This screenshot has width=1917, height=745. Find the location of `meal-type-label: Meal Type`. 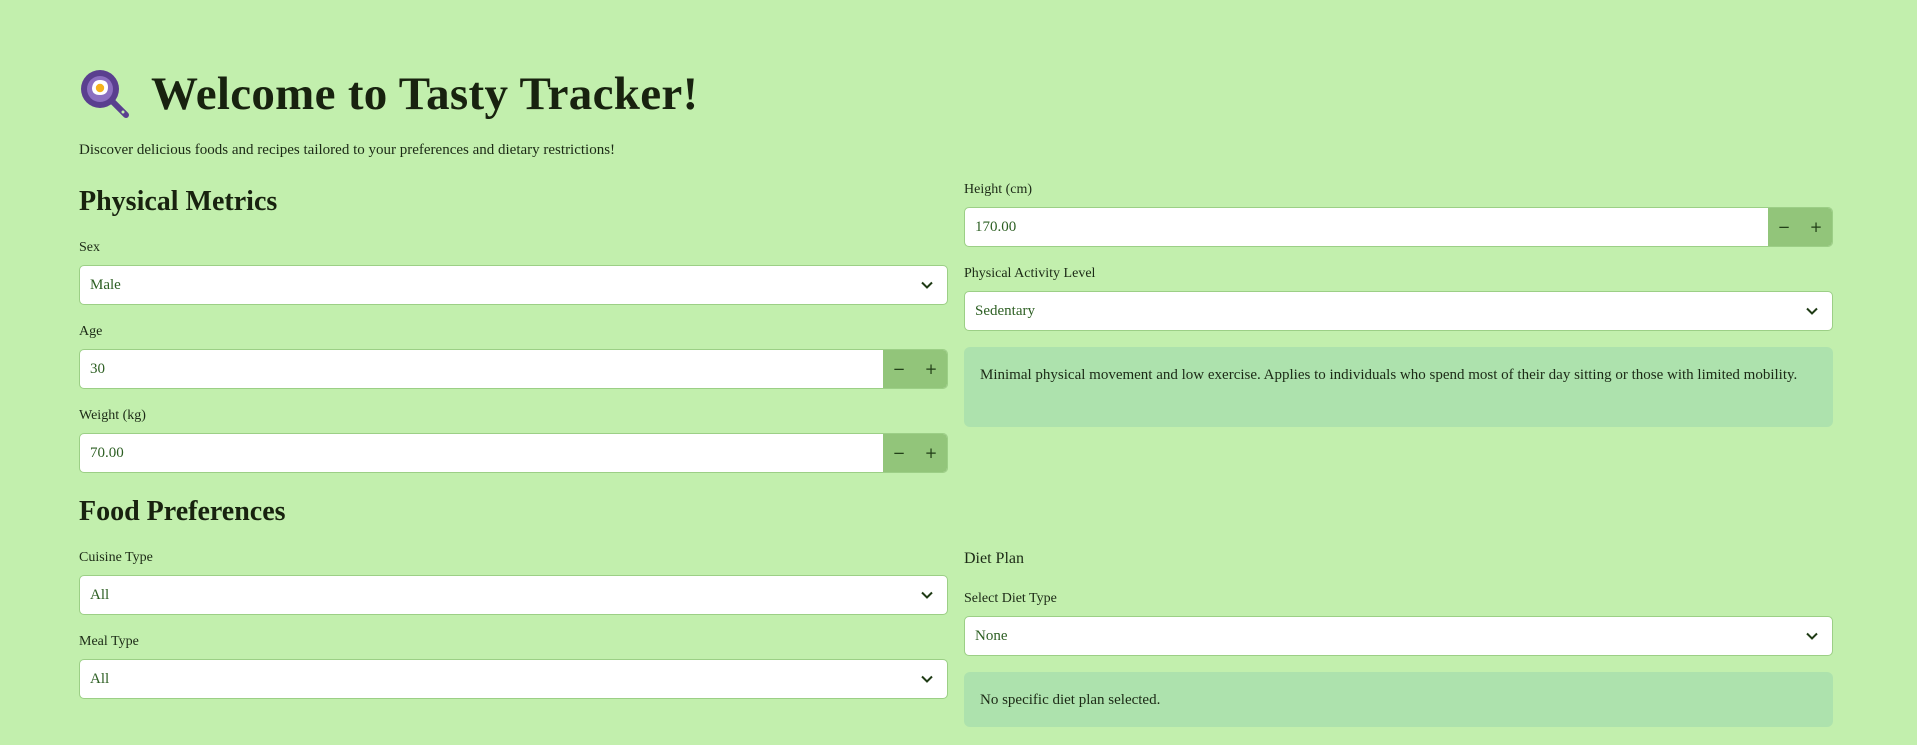

meal-type-label: Meal Type is located at coordinates (109, 641).